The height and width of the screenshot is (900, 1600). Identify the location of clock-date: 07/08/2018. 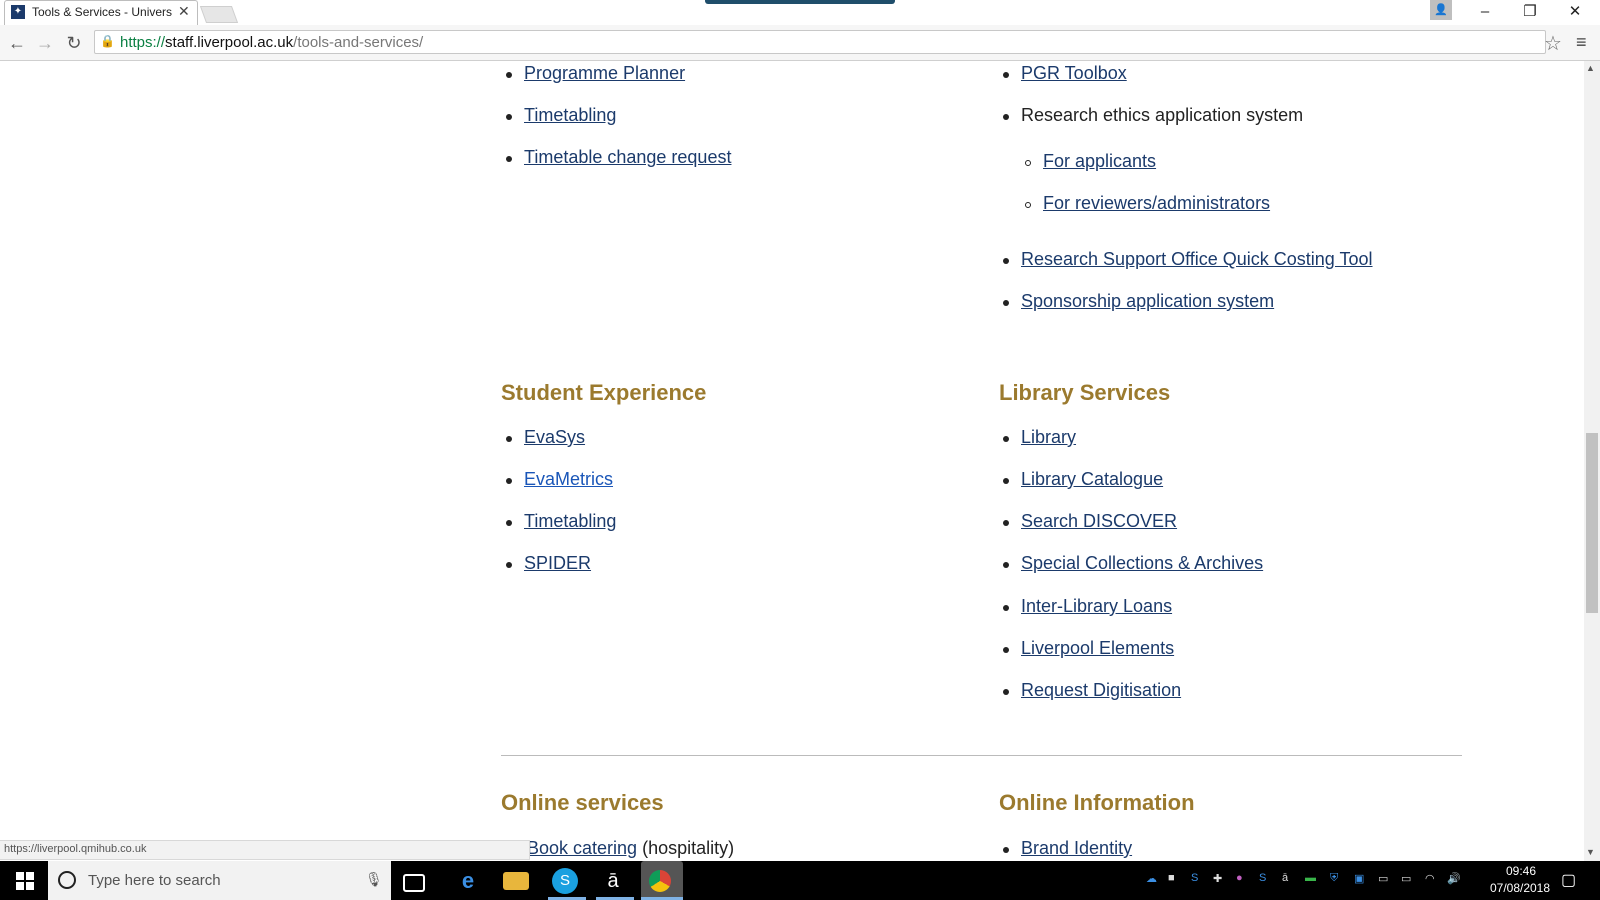
(1520, 888).